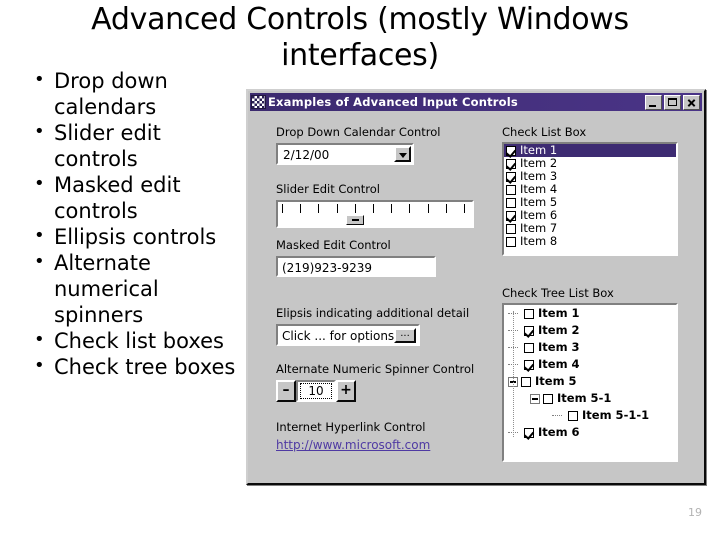  I want to click on check-tree-item-label: Item 4, so click(559, 364).